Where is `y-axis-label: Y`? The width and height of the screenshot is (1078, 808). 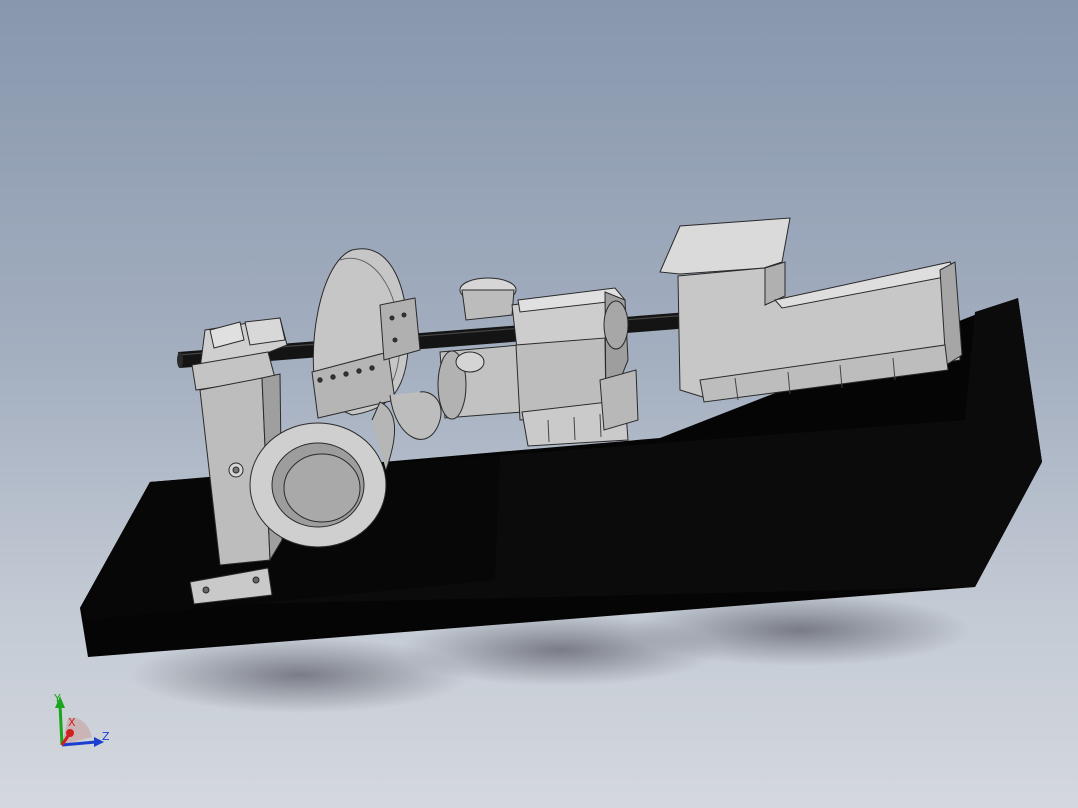 y-axis-label: Y is located at coordinates (57, 698).